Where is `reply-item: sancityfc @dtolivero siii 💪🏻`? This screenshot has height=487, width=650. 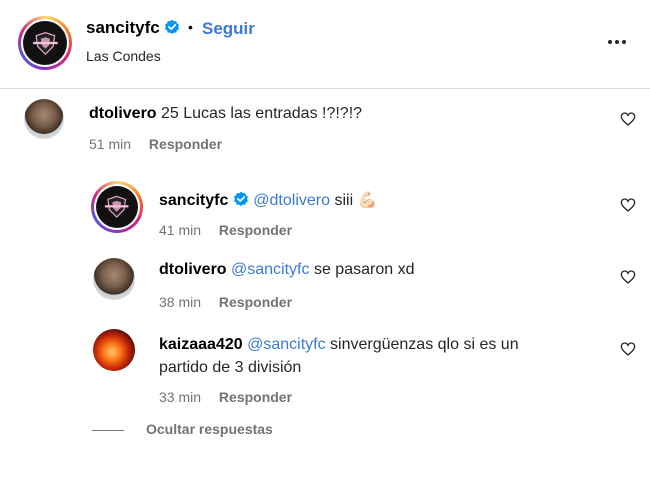
reply-item: sancityfc @dtolivero siii 💪🏻 is located at coordinates (268, 200).